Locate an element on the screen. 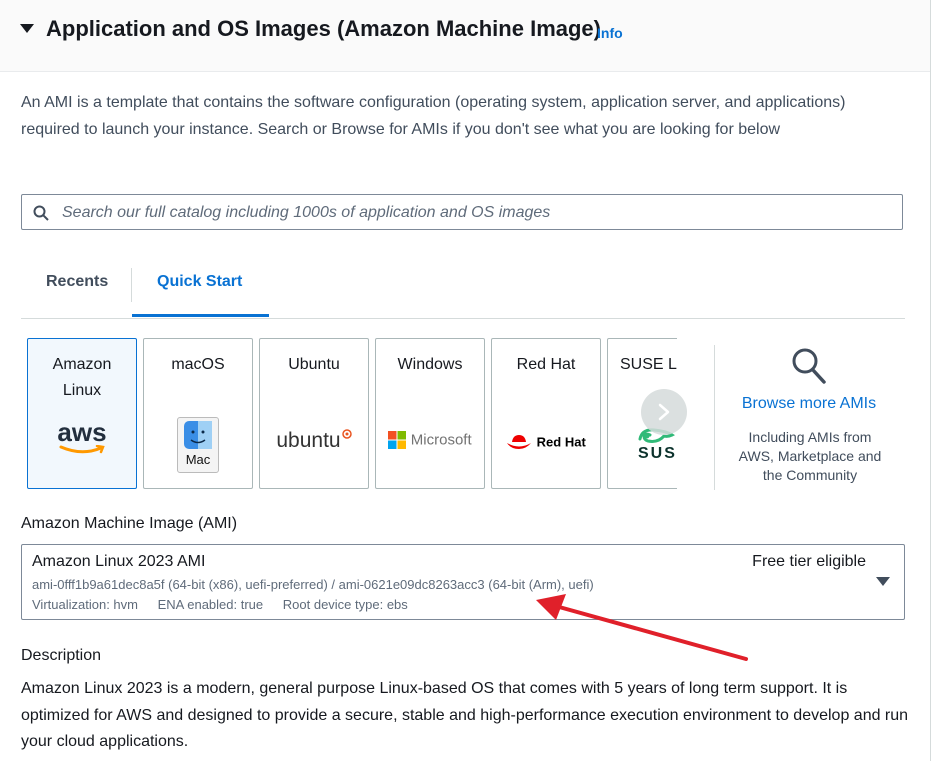  info-link: Info is located at coordinates (610, 33).